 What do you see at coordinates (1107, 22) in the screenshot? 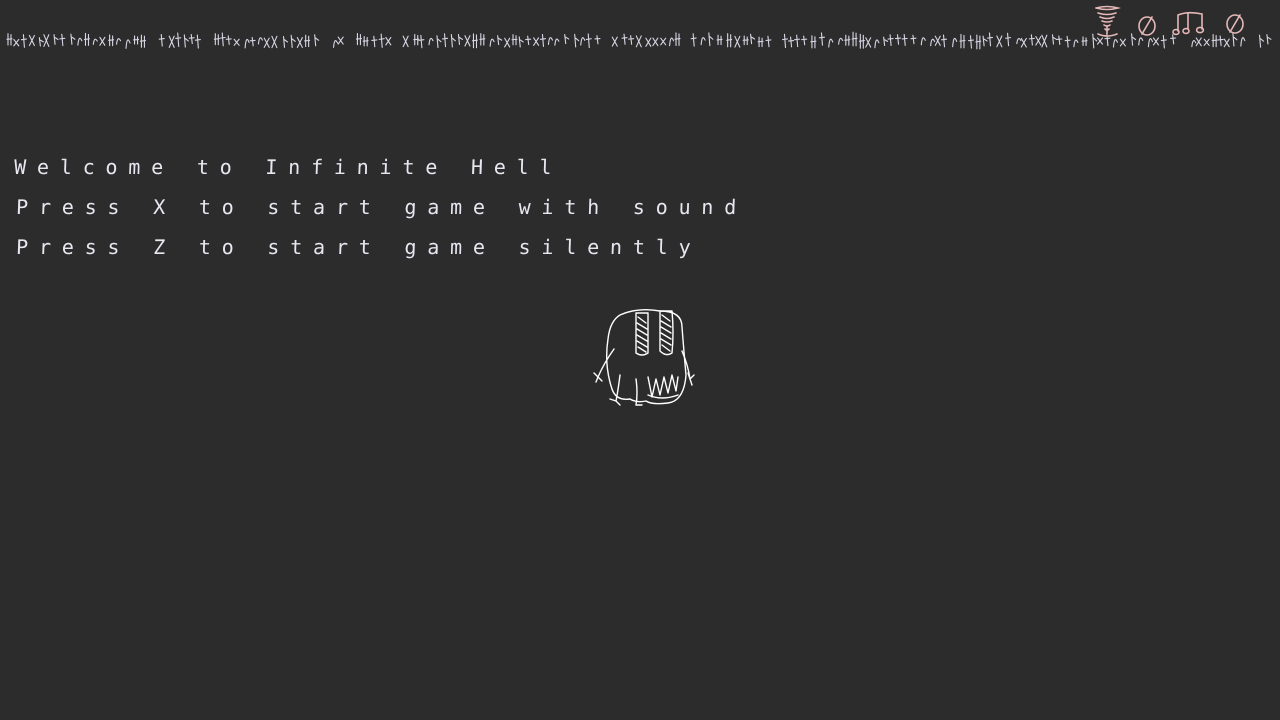
I see `tornado-icon` at bounding box center [1107, 22].